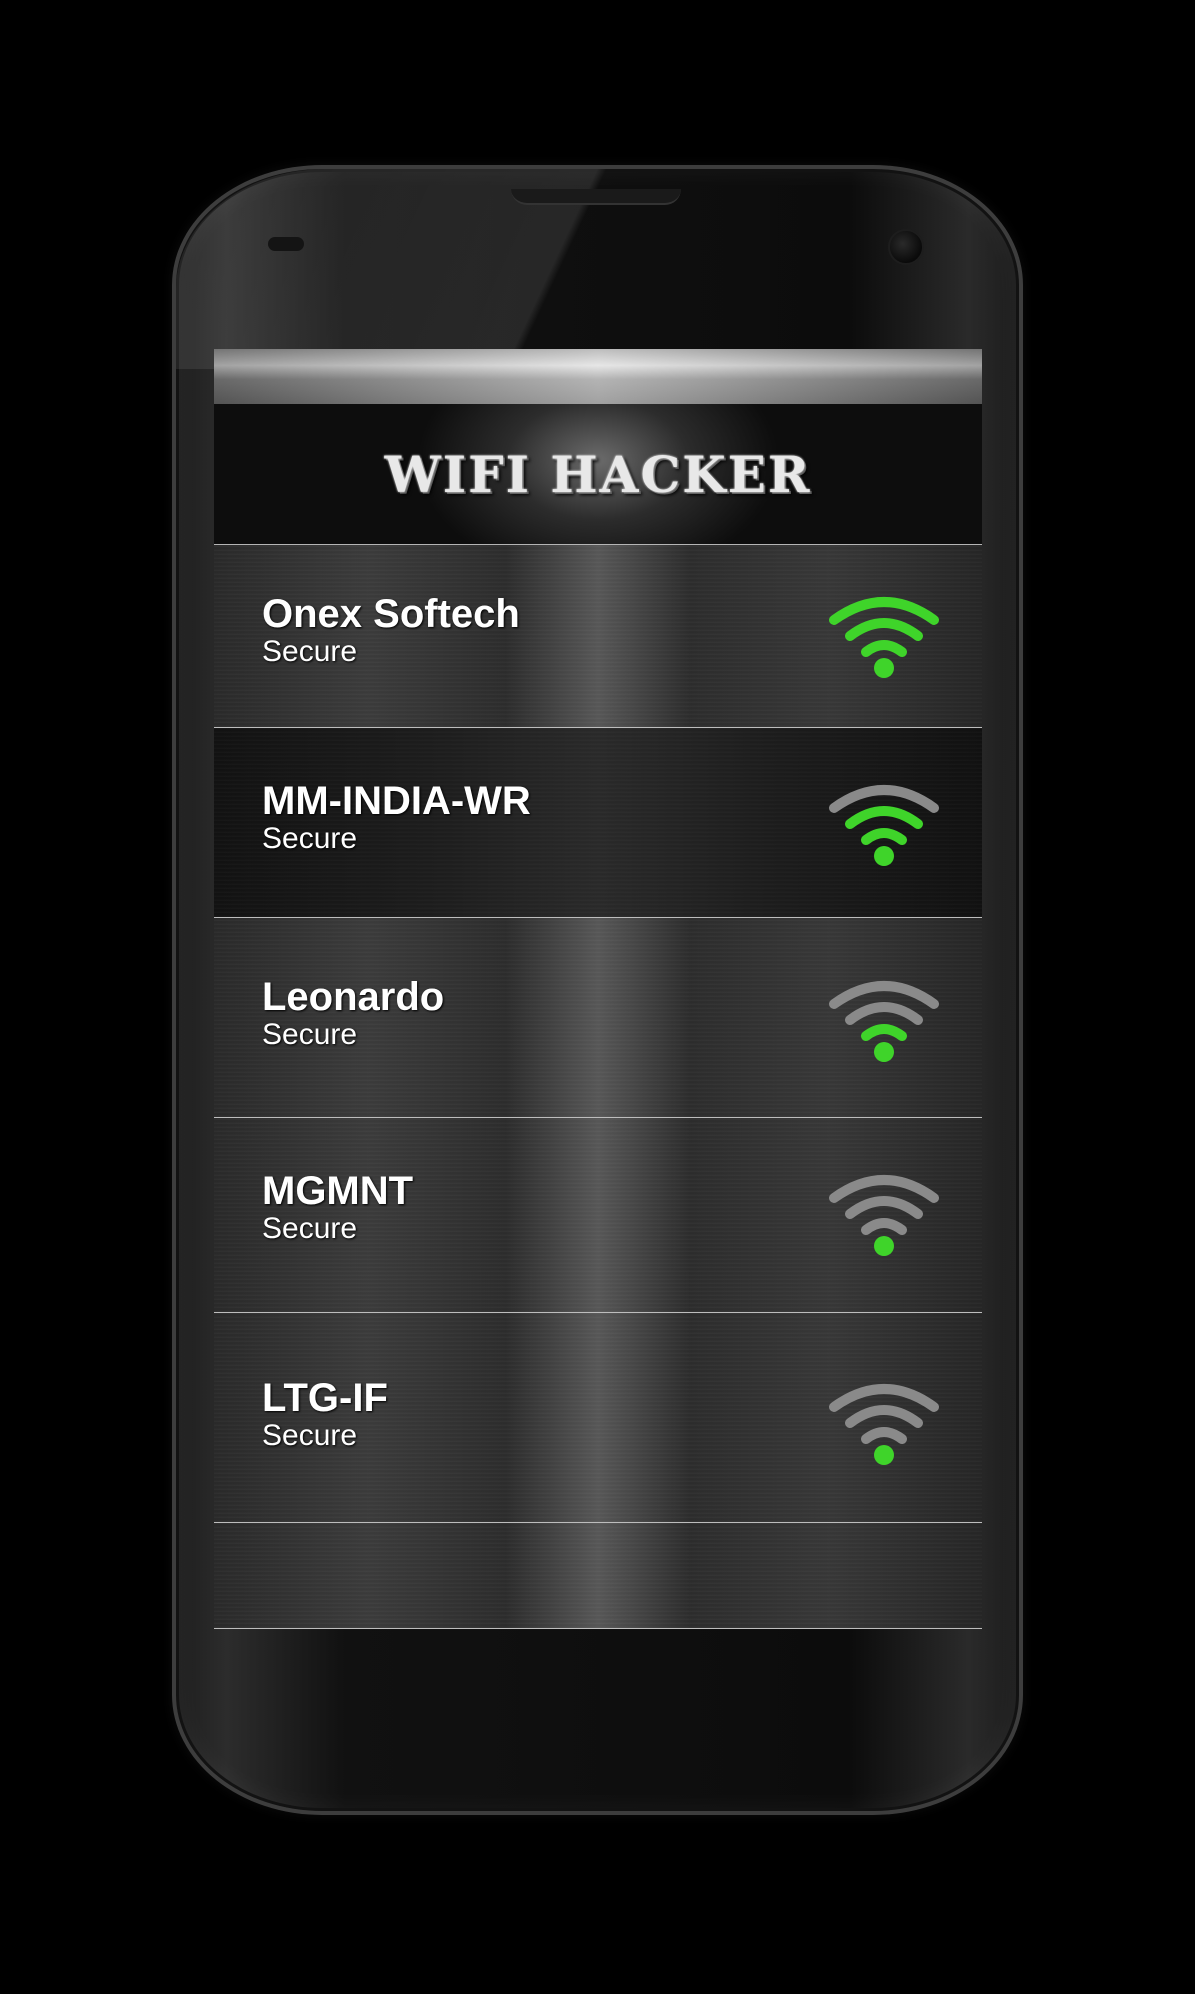 The width and height of the screenshot is (1195, 1994). I want to click on proximity-sensor, so click(286, 244).